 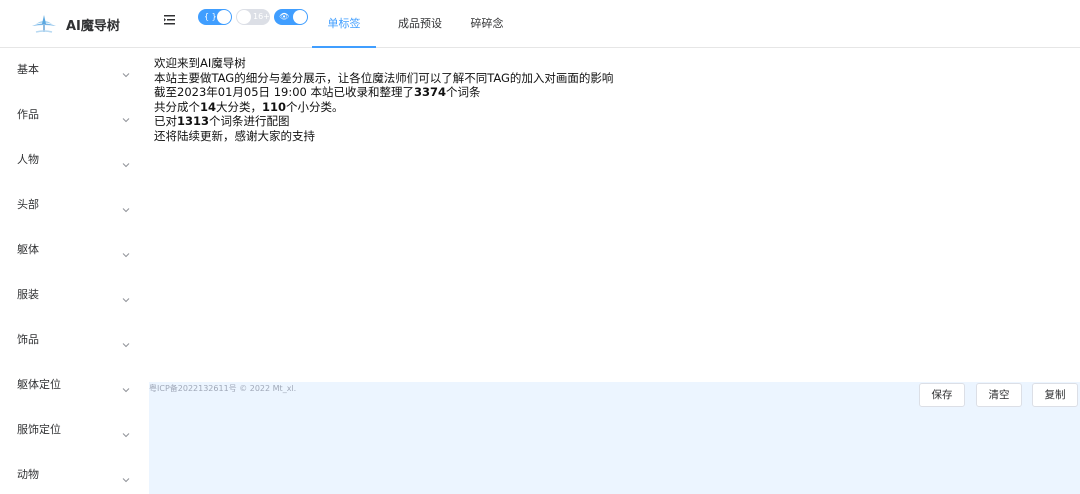 What do you see at coordinates (28, 294) in the screenshot?
I see `sidebar-item-label: 服装` at bounding box center [28, 294].